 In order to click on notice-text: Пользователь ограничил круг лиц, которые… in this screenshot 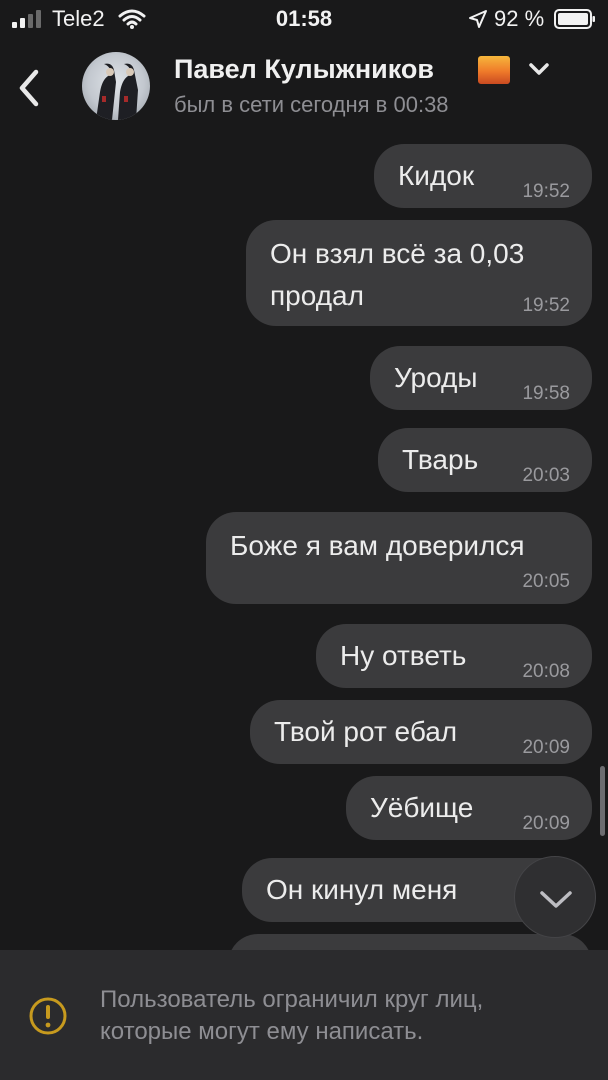, I will do `click(292, 1015)`.